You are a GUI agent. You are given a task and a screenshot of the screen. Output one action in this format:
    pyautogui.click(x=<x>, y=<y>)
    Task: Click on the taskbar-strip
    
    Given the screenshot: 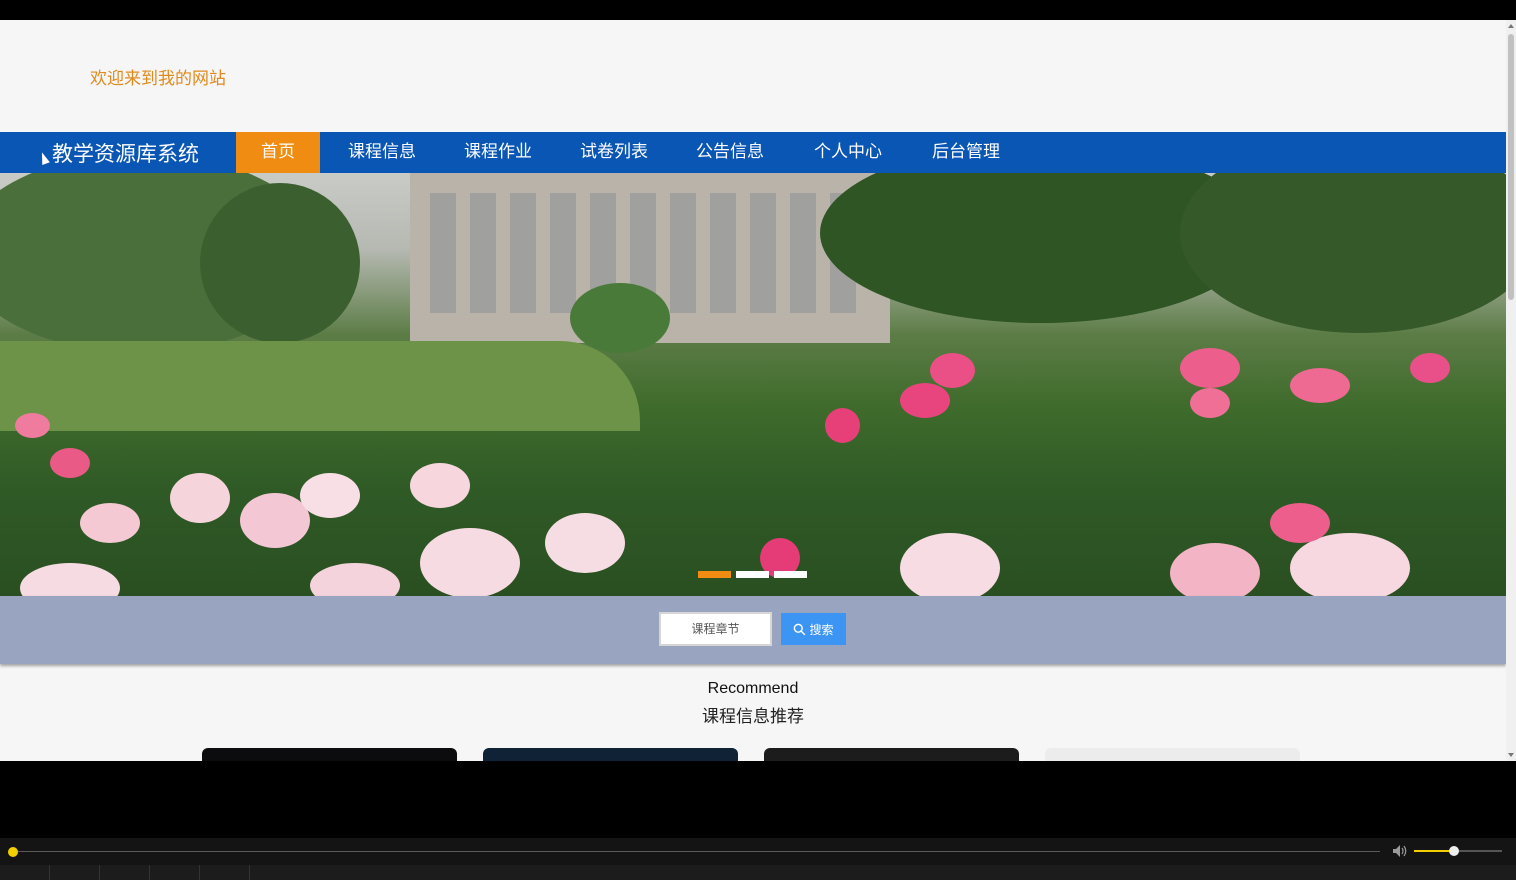 What is the action you would take?
    pyautogui.click(x=758, y=872)
    